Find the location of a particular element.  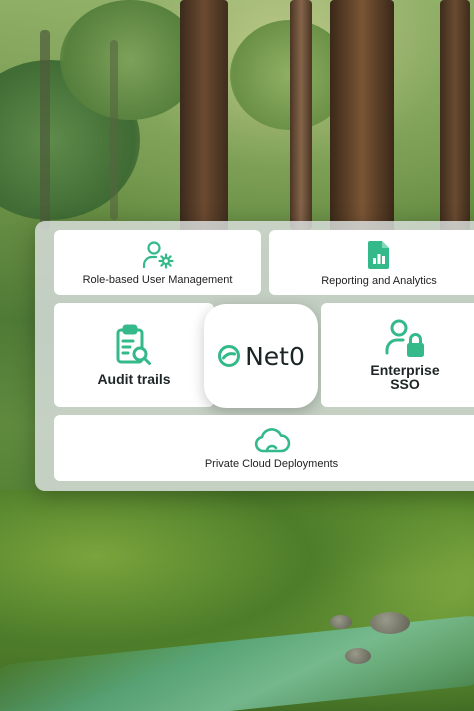

feature-label-sso-line2: SSO is located at coordinates (405, 384).